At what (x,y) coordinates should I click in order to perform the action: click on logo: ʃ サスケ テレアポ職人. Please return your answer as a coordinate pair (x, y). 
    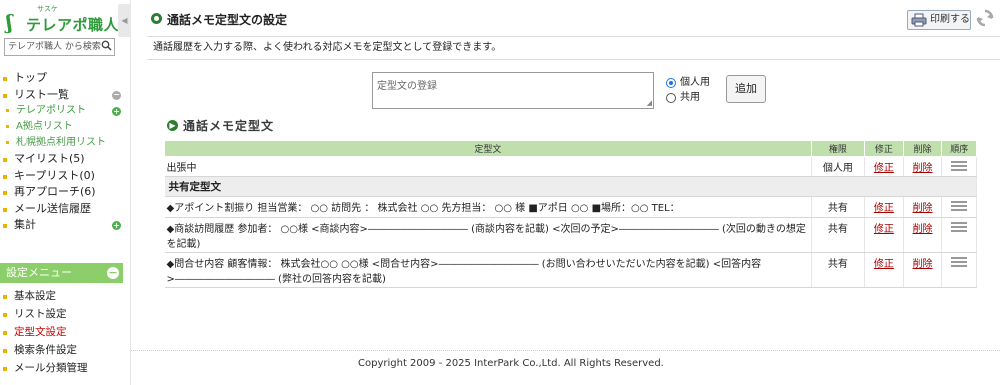
    Looking at the image, I should click on (64, 19).